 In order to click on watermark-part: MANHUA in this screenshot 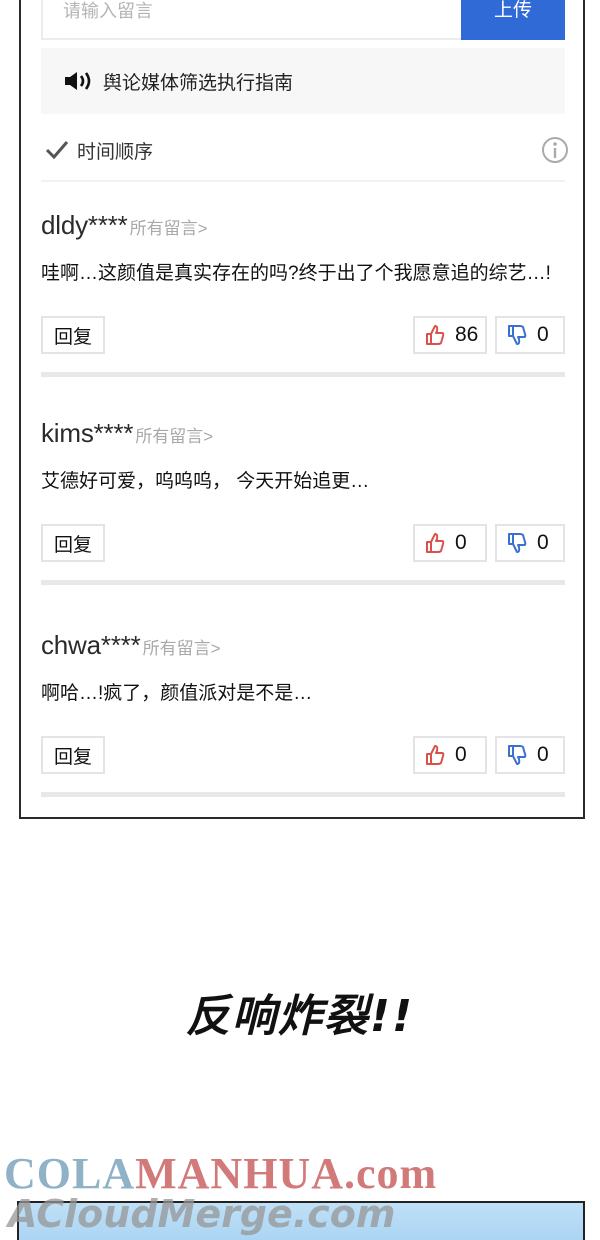, I will do `click(239, 1173)`.